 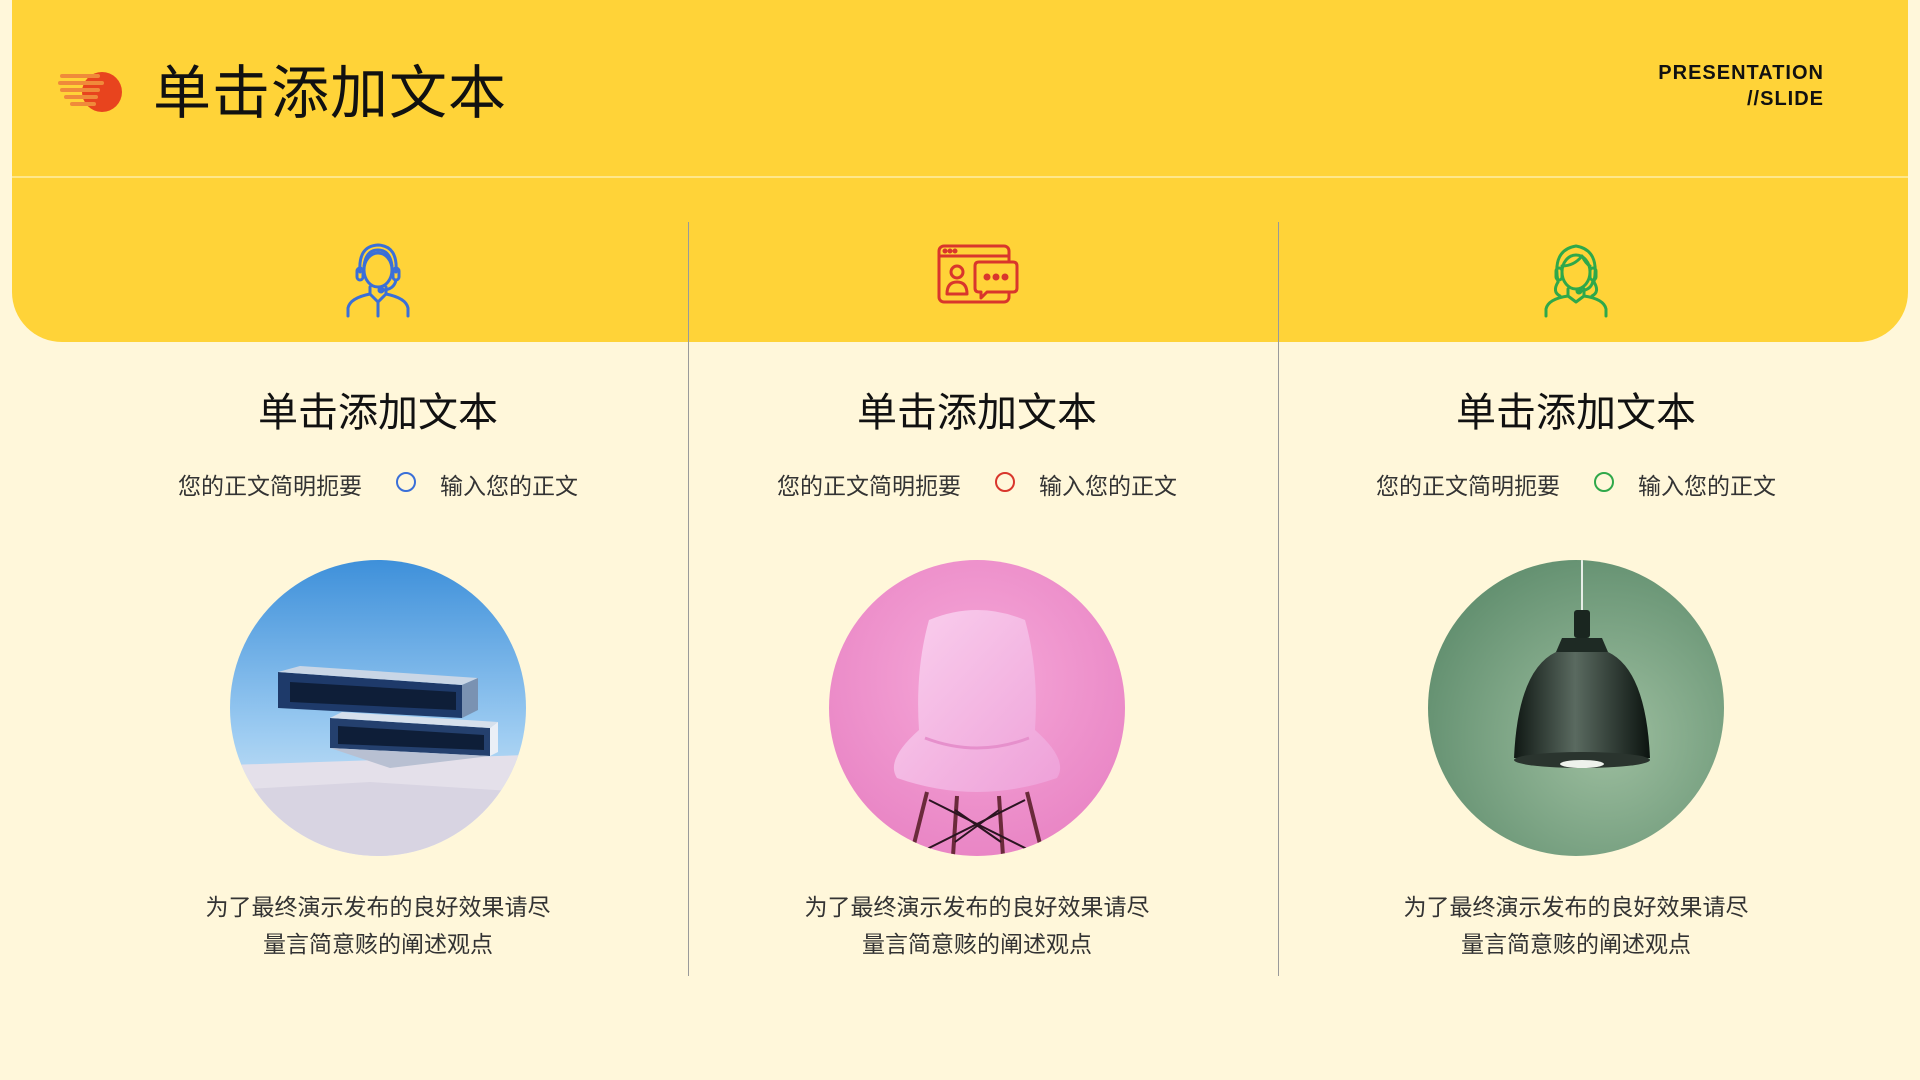 What do you see at coordinates (1576, 708) in the screenshot?
I see `green-lamp-photo` at bounding box center [1576, 708].